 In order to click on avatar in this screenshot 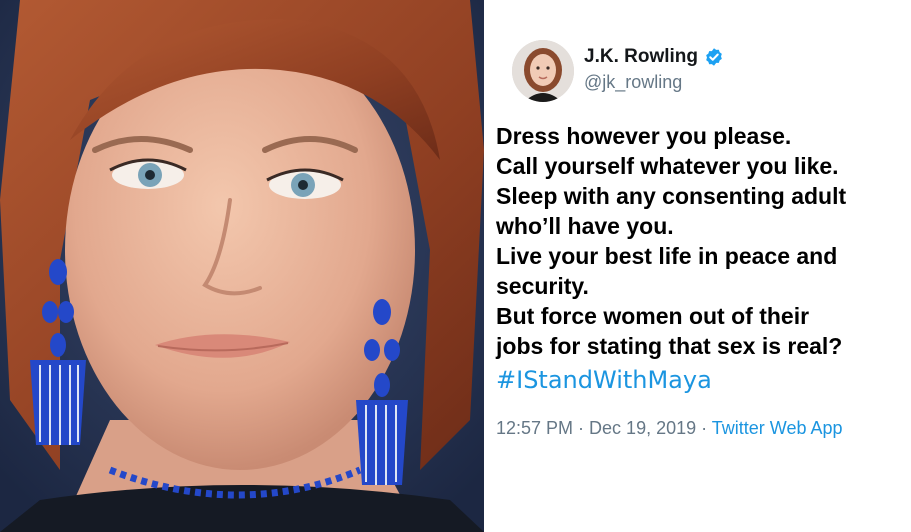, I will do `click(543, 71)`.